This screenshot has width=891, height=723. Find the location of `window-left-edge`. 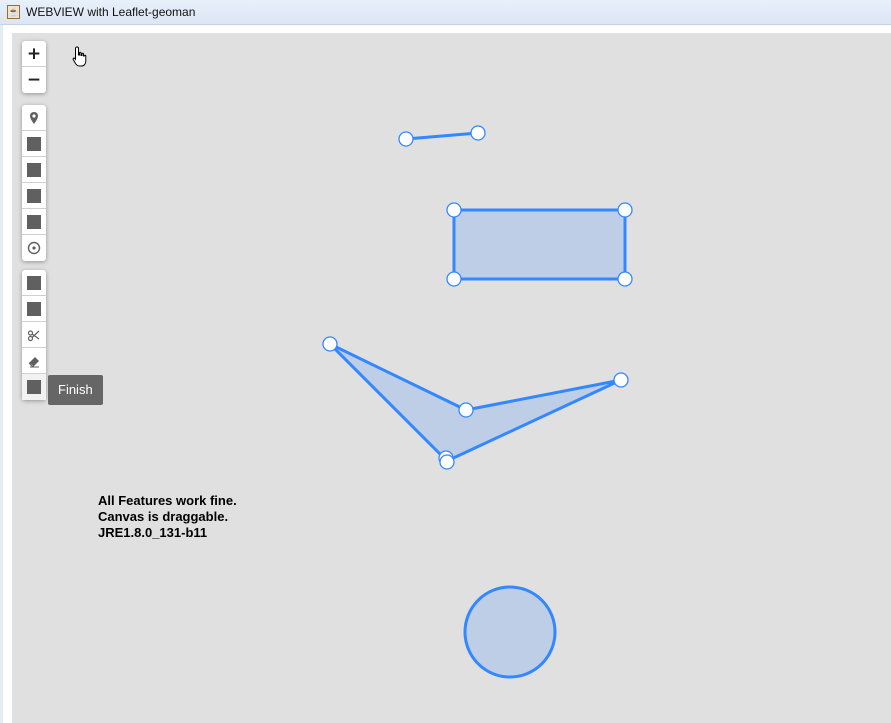

window-left-edge is located at coordinates (1, 374).